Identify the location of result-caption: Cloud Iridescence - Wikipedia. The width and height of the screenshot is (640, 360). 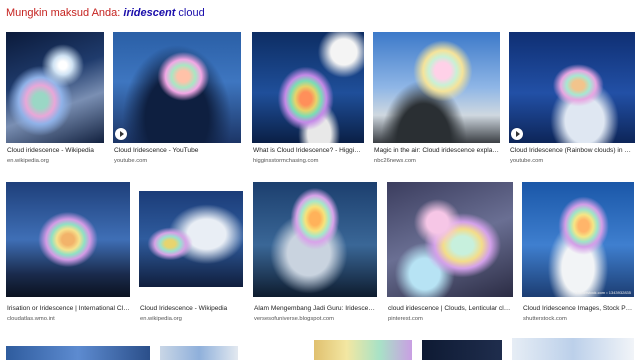
(191, 308).